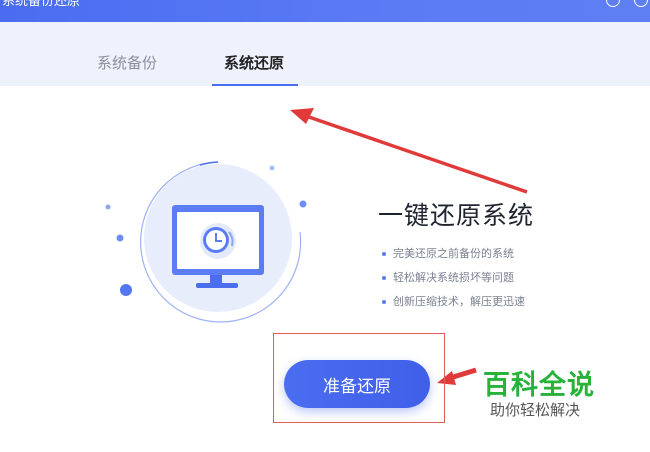 This screenshot has width=650, height=452. What do you see at coordinates (539, 385) in the screenshot?
I see `watermark-title: 百科全说` at bounding box center [539, 385].